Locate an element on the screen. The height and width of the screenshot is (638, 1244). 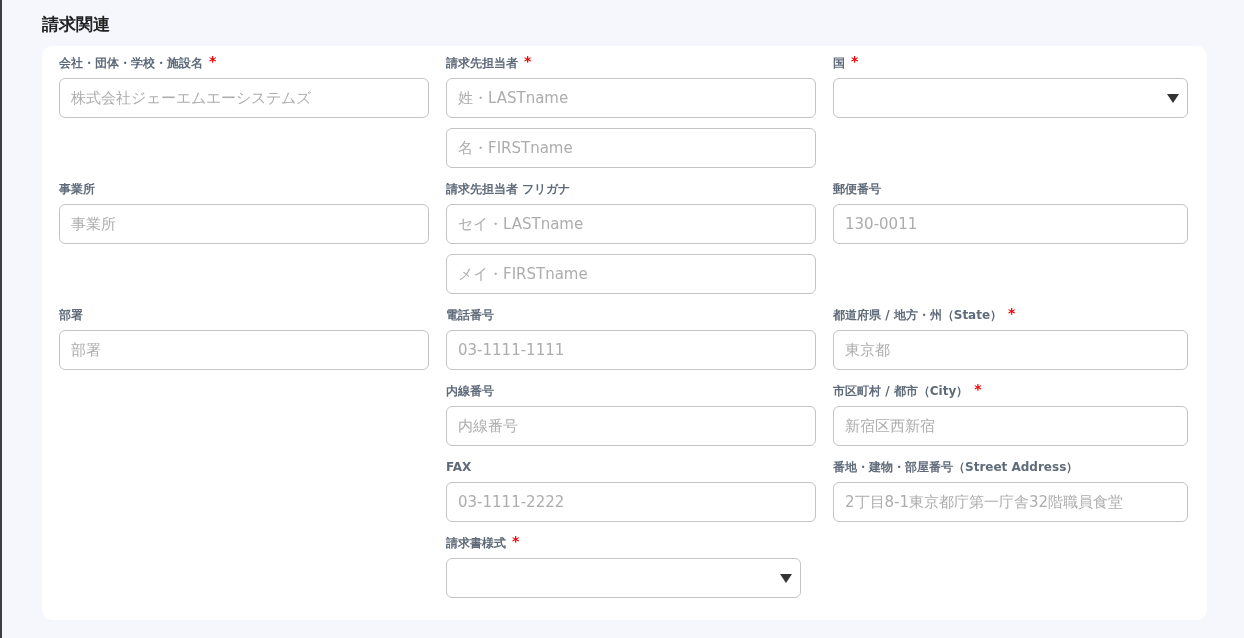
field-label: 郵便番号 is located at coordinates (857, 189).